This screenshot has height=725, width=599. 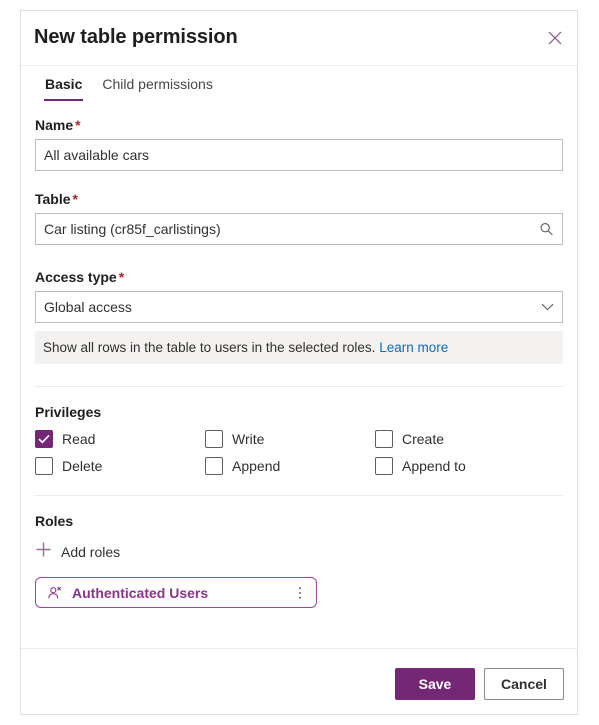 I want to click on privilege-write: Write, so click(x=290, y=439).